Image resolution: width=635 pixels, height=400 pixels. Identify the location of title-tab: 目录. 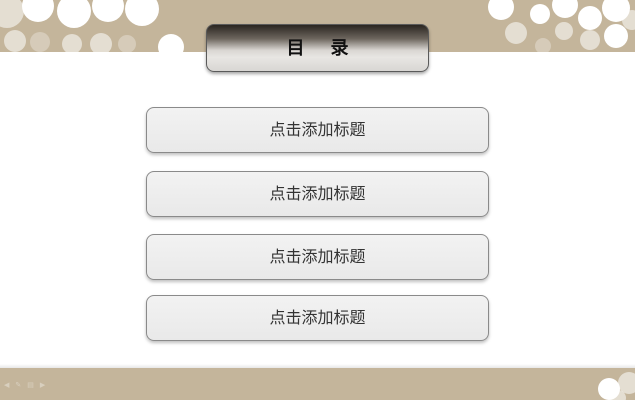
(317, 48).